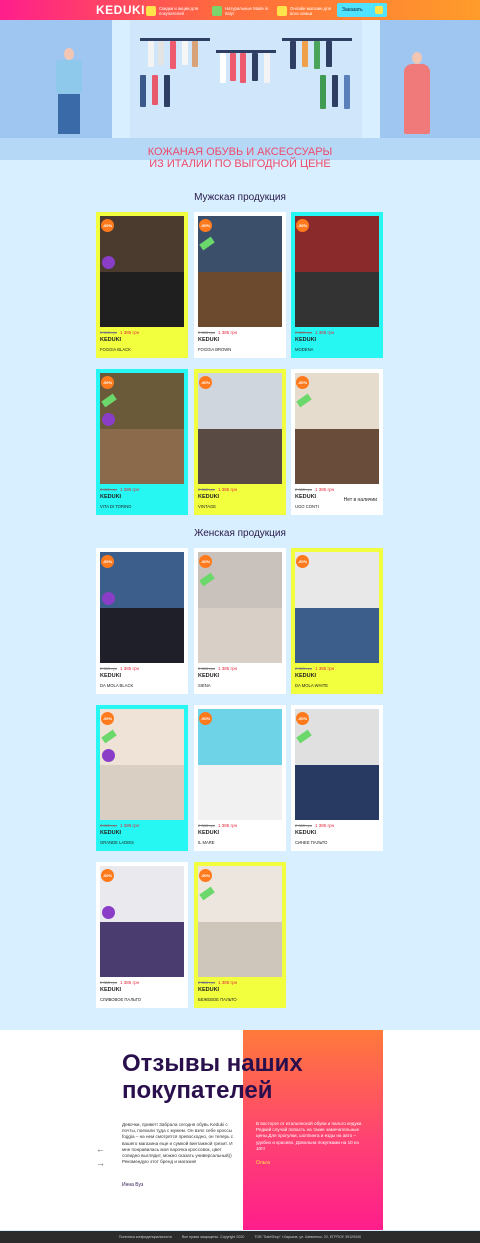 The height and width of the screenshot is (1243, 480). I want to click on order-button: Заказать, so click(362, 10).